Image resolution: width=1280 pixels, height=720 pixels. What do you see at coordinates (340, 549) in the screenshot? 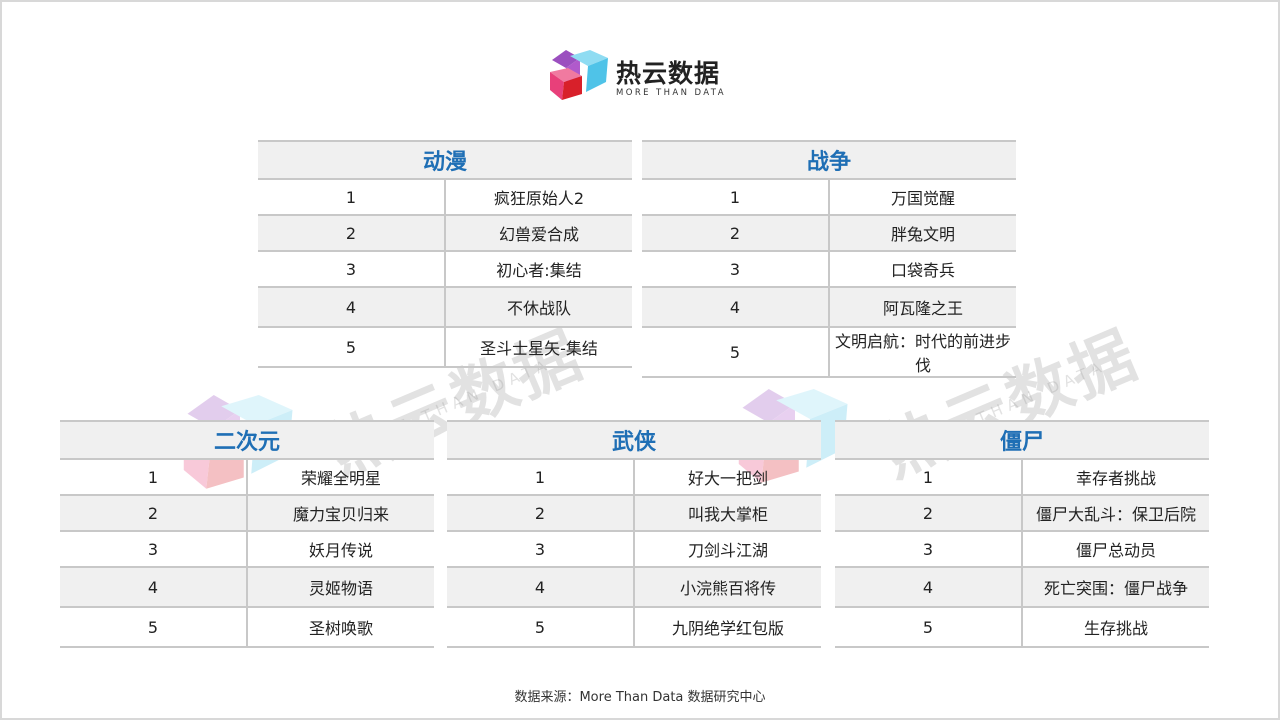
I see `game-name-cell: 妖月传说` at bounding box center [340, 549].